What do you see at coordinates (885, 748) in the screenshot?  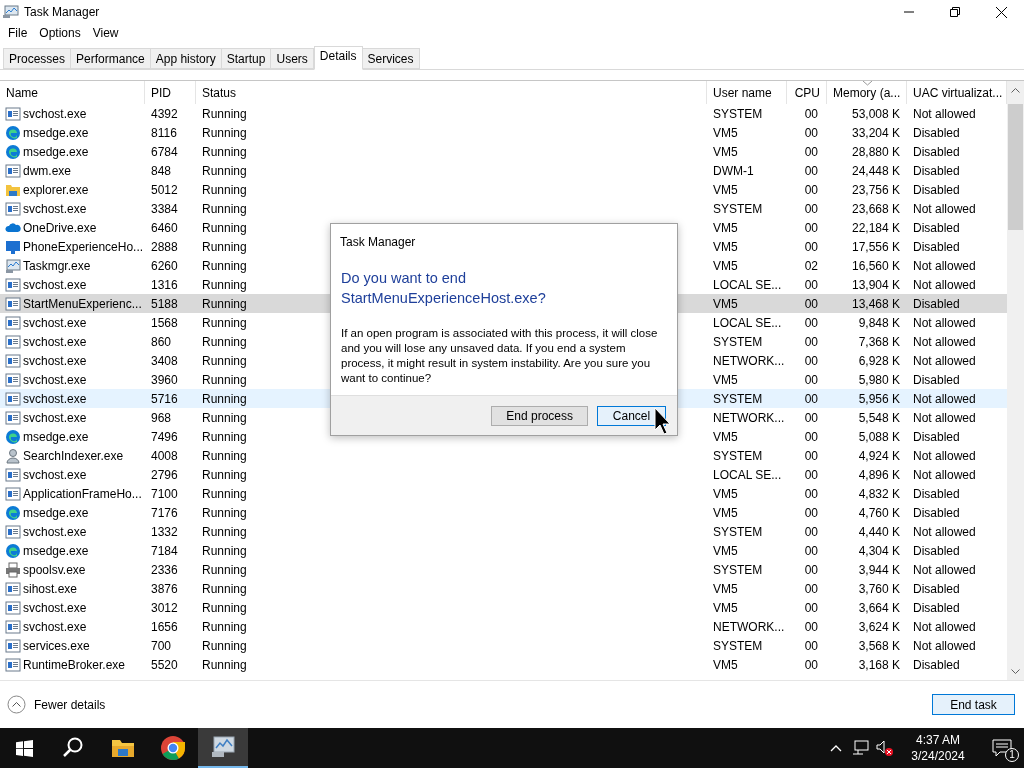 I see `muted-speaker-icon` at bounding box center [885, 748].